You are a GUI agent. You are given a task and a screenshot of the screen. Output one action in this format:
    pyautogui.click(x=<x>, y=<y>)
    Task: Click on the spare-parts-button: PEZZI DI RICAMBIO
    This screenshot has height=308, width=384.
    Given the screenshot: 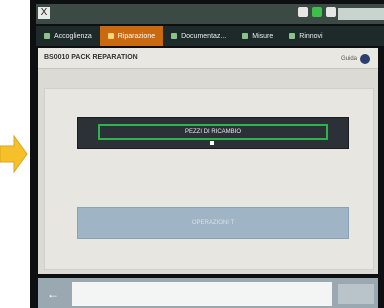 What is the action you would take?
    pyautogui.click(x=213, y=133)
    